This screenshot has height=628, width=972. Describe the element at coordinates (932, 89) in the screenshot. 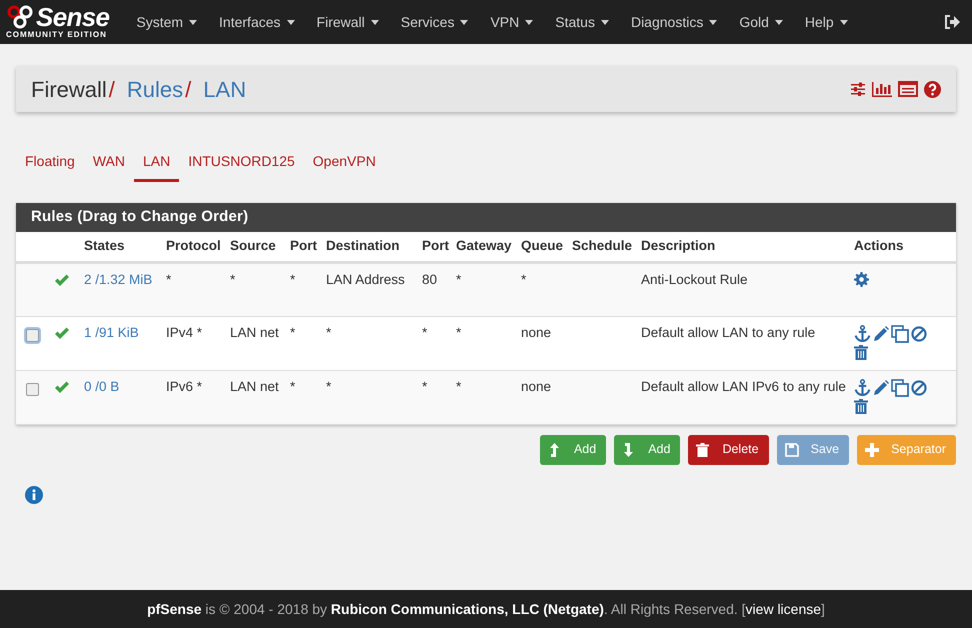

I see `help-icon` at that location.